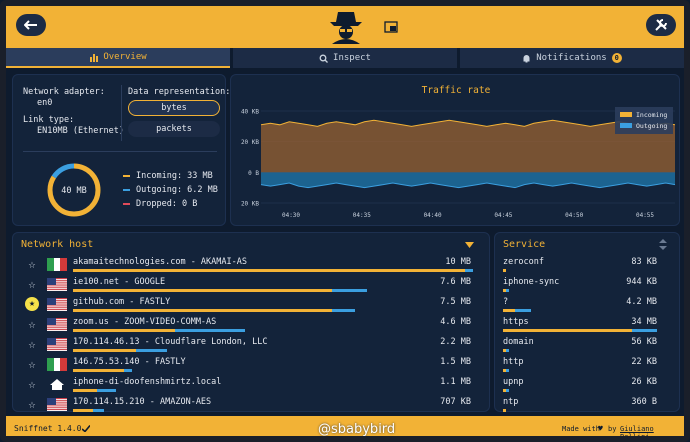 Image resolution: width=690 pixels, height=442 pixels. I want to click on chart-legend-outgoing: Outgoing, so click(651, 126).